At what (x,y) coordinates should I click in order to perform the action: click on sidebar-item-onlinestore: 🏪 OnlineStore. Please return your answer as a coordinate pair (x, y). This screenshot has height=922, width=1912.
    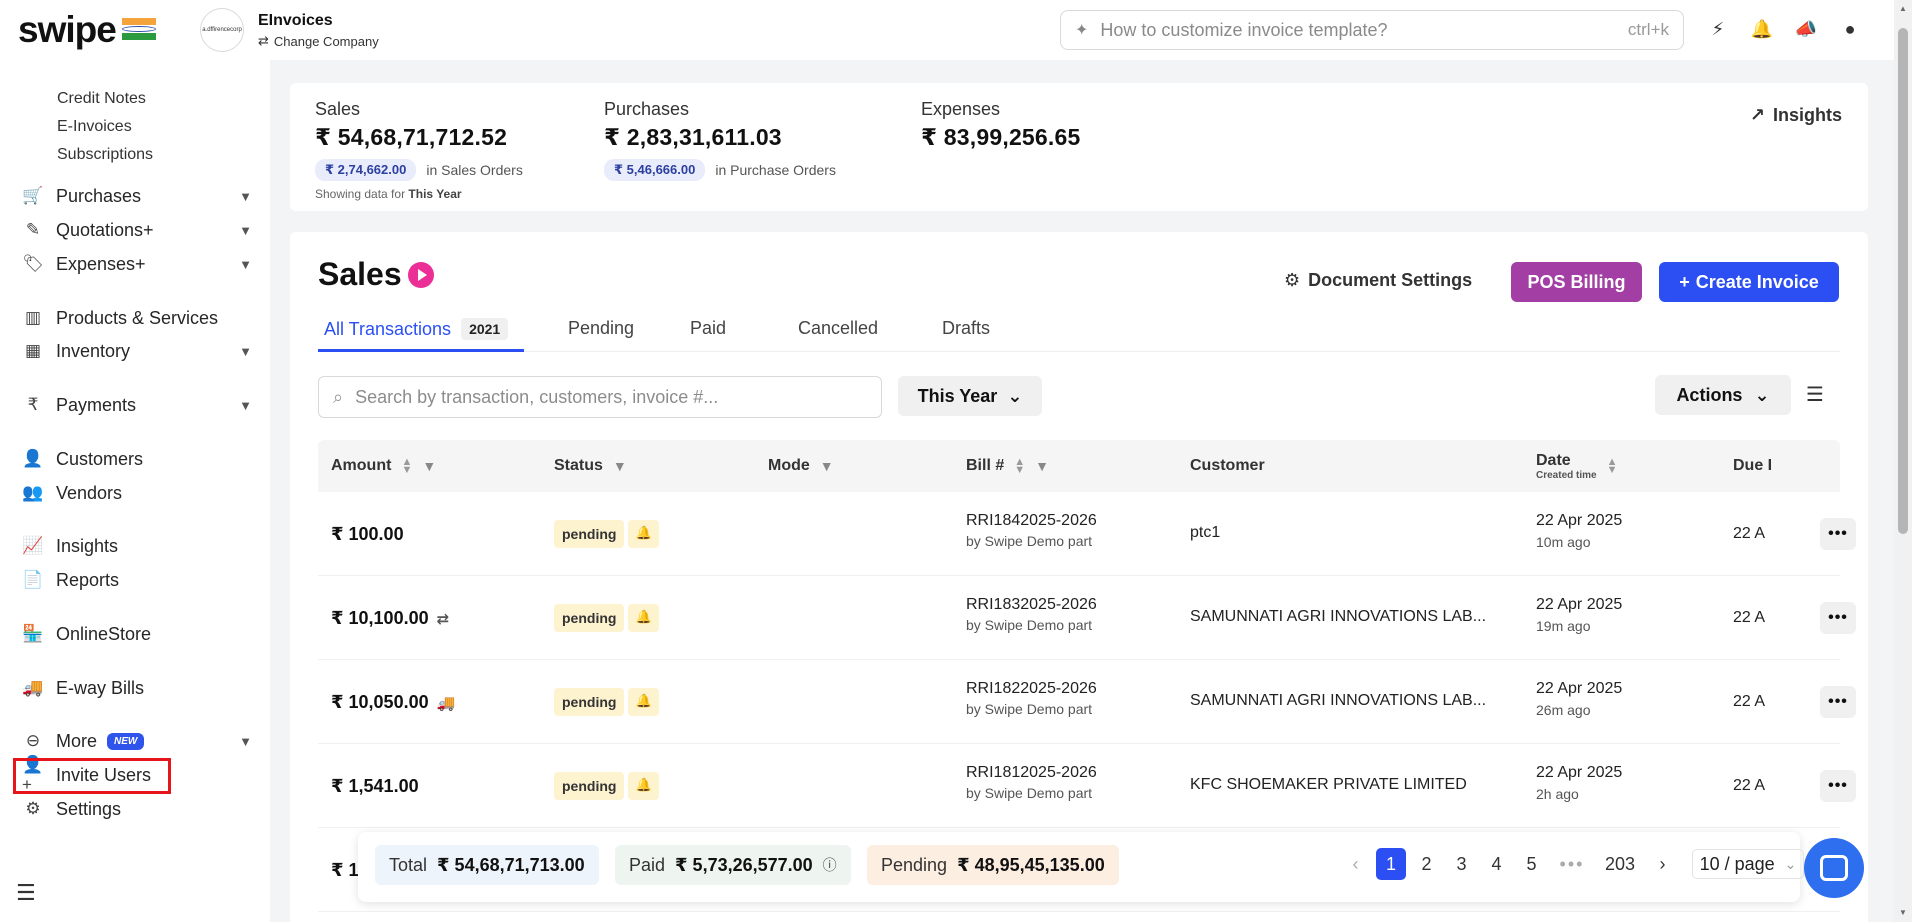
    Looking at the image, I should click on (137, 634).